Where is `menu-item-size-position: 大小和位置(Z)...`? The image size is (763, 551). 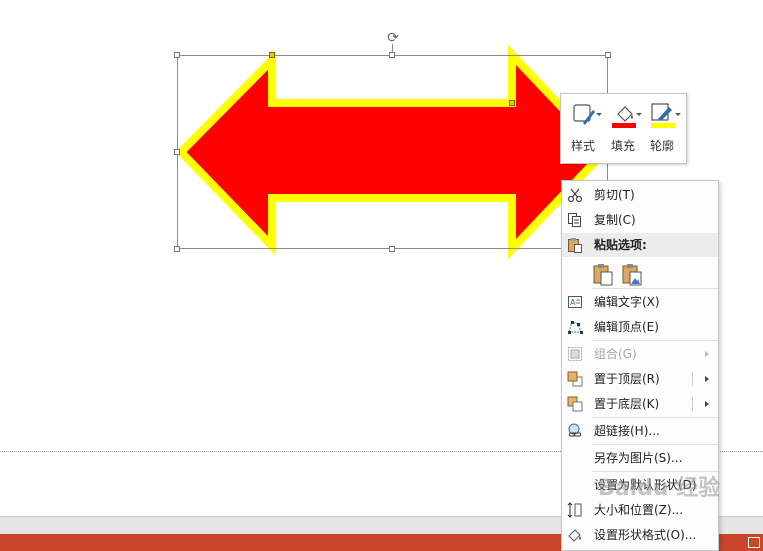
menu-item-size-position: 大小和位置(Z)... is located at coordinates (640, 510).